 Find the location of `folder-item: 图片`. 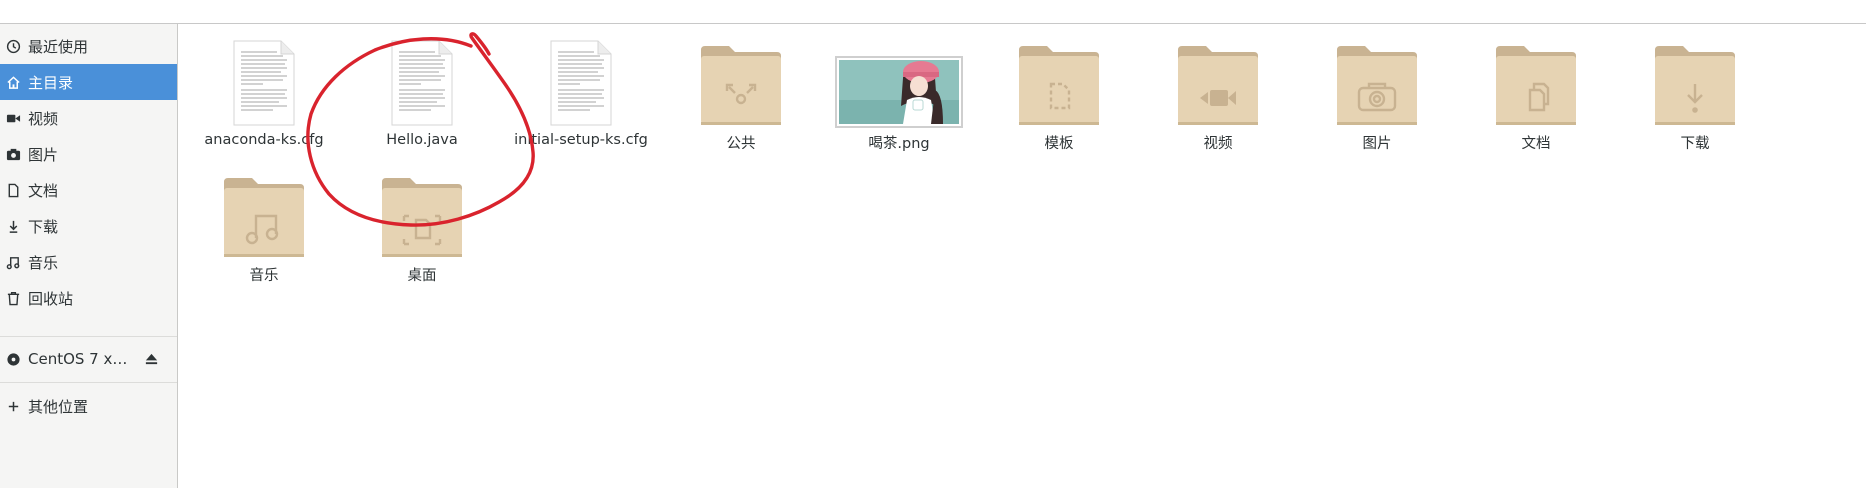

folder-item: 图片 is located at coordinates (1377, 96).